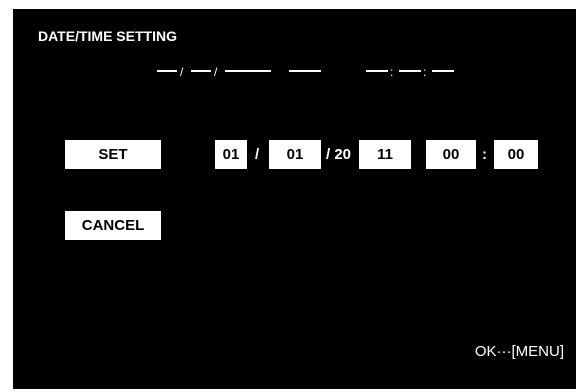  Describe the element at coordinates (248, 71) in the screenshot. I see `year-placeholder-dash` at that location.